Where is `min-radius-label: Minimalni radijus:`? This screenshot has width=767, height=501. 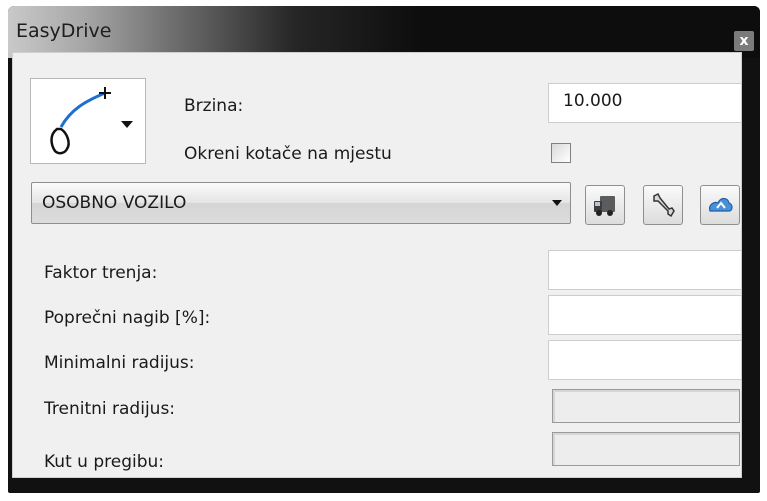
min-radius-label: Minimalni radijus: is located at coordinates (119, 363).